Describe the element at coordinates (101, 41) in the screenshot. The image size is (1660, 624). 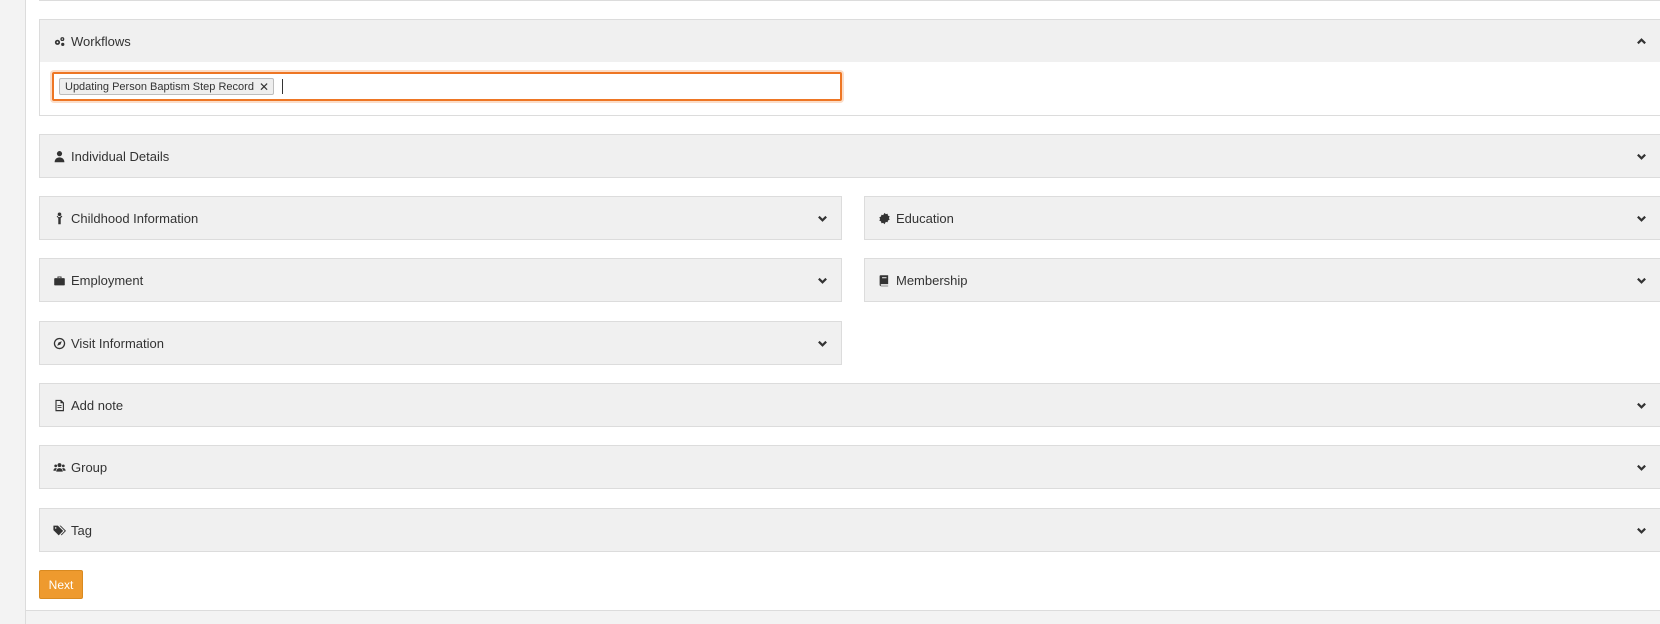
I see `workflows-title: Workflows` at that location.